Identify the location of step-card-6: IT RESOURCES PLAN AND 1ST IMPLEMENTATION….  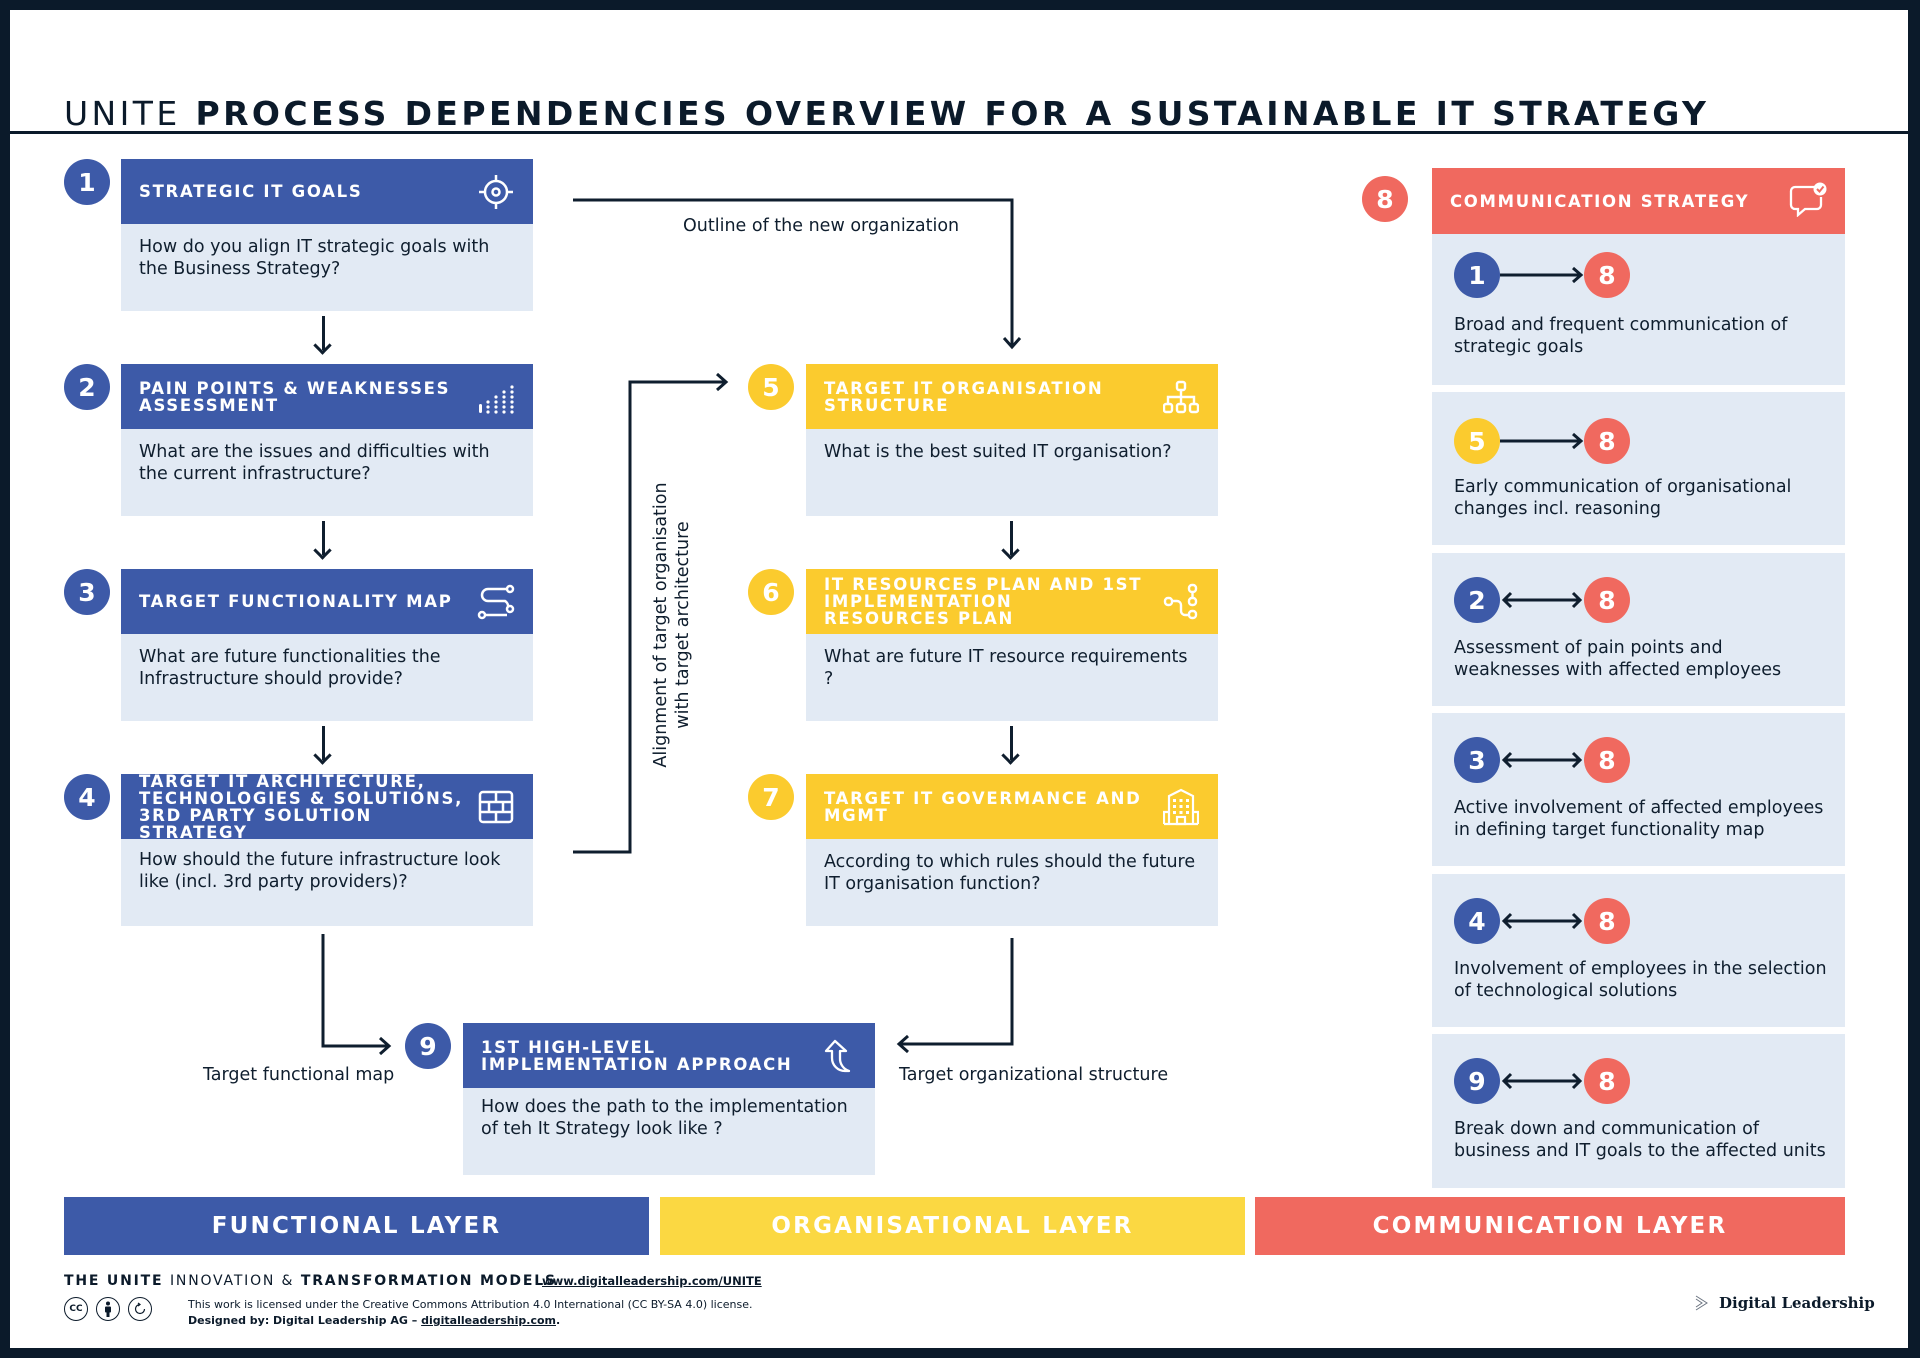
(1012, 645).